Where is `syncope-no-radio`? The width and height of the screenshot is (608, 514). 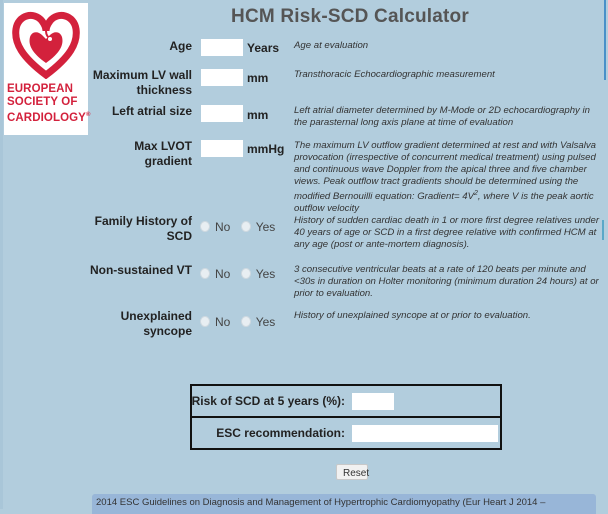
syncope-no-radio is located at coordinates (205, 321).